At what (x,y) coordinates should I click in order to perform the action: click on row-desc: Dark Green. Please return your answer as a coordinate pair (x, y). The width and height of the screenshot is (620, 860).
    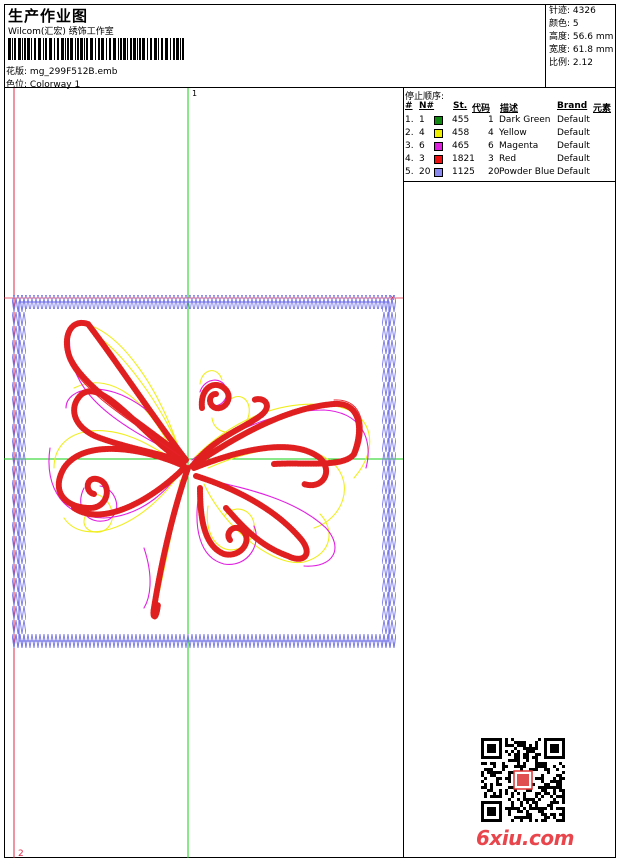
    Looking at the image, I should click on (525, 120).